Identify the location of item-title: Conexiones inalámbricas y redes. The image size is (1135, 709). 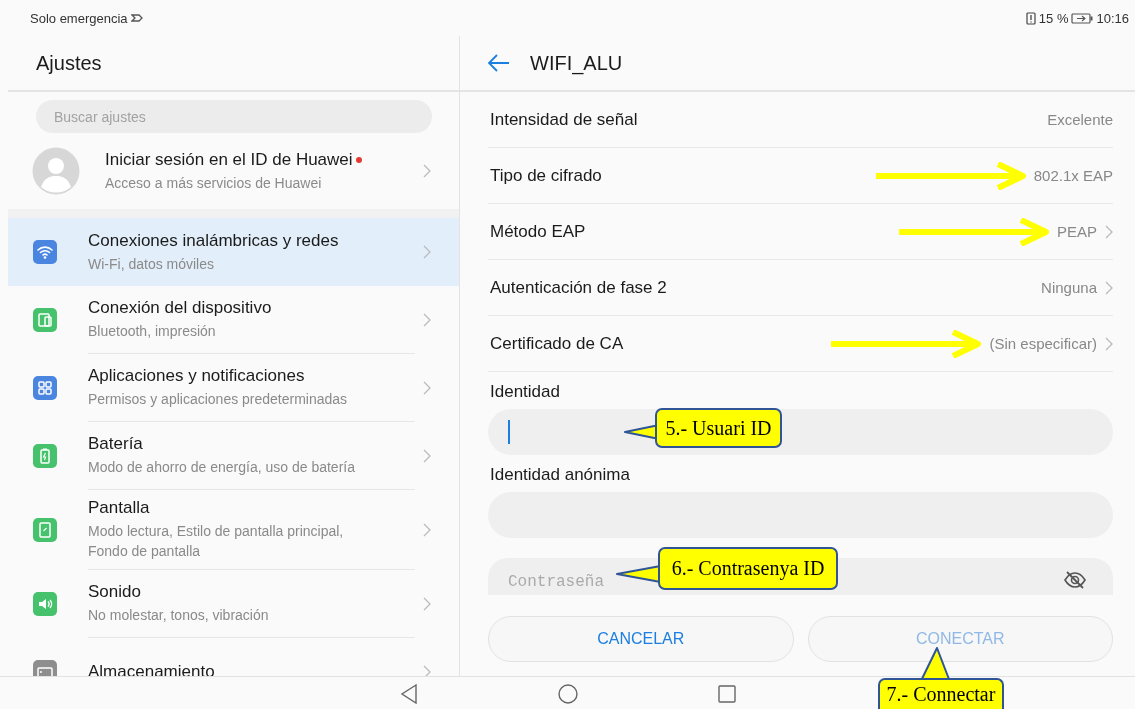
(214, 240).